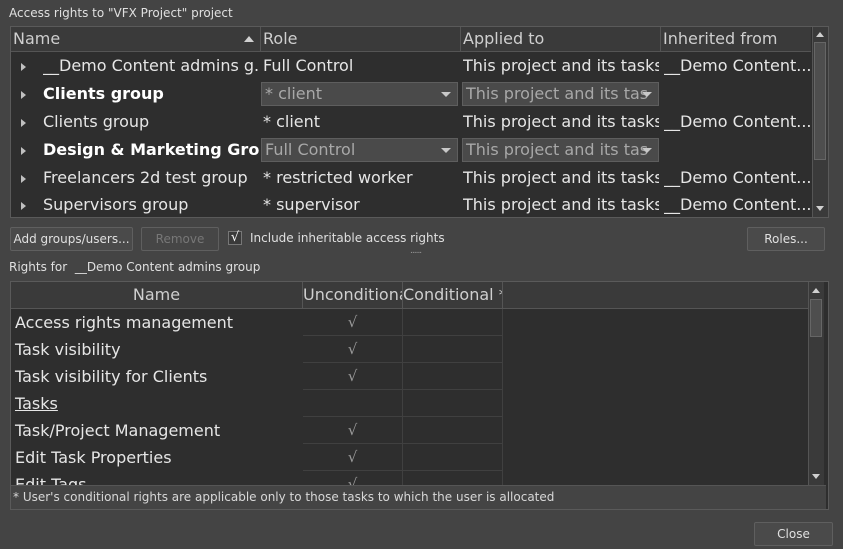 The width and height of the screenshot is (843, 549). I want to click on table-row: Task/Project Management √, so click(411, 430).